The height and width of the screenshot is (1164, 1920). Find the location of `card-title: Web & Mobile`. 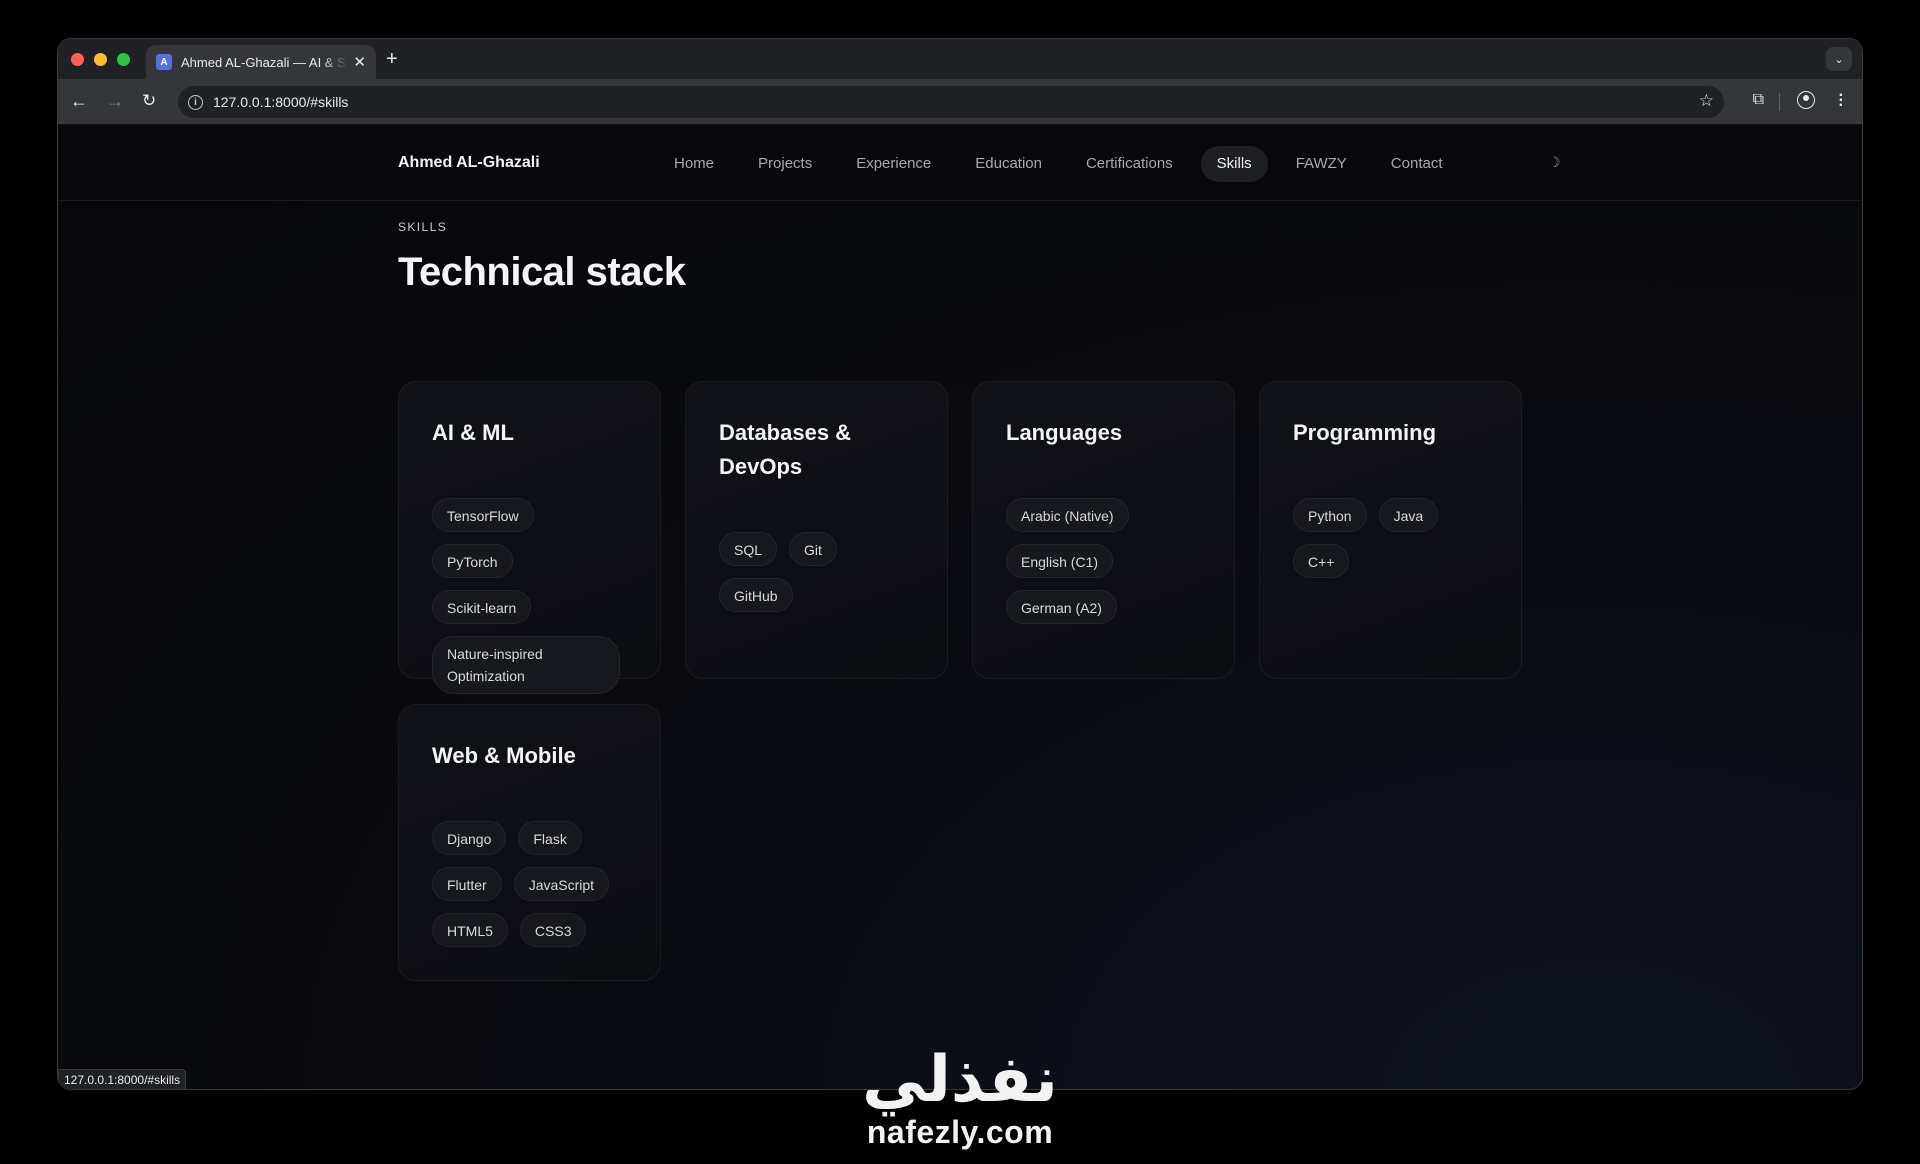

card-title: Web & Mobile is located at coordinates (504, 755).